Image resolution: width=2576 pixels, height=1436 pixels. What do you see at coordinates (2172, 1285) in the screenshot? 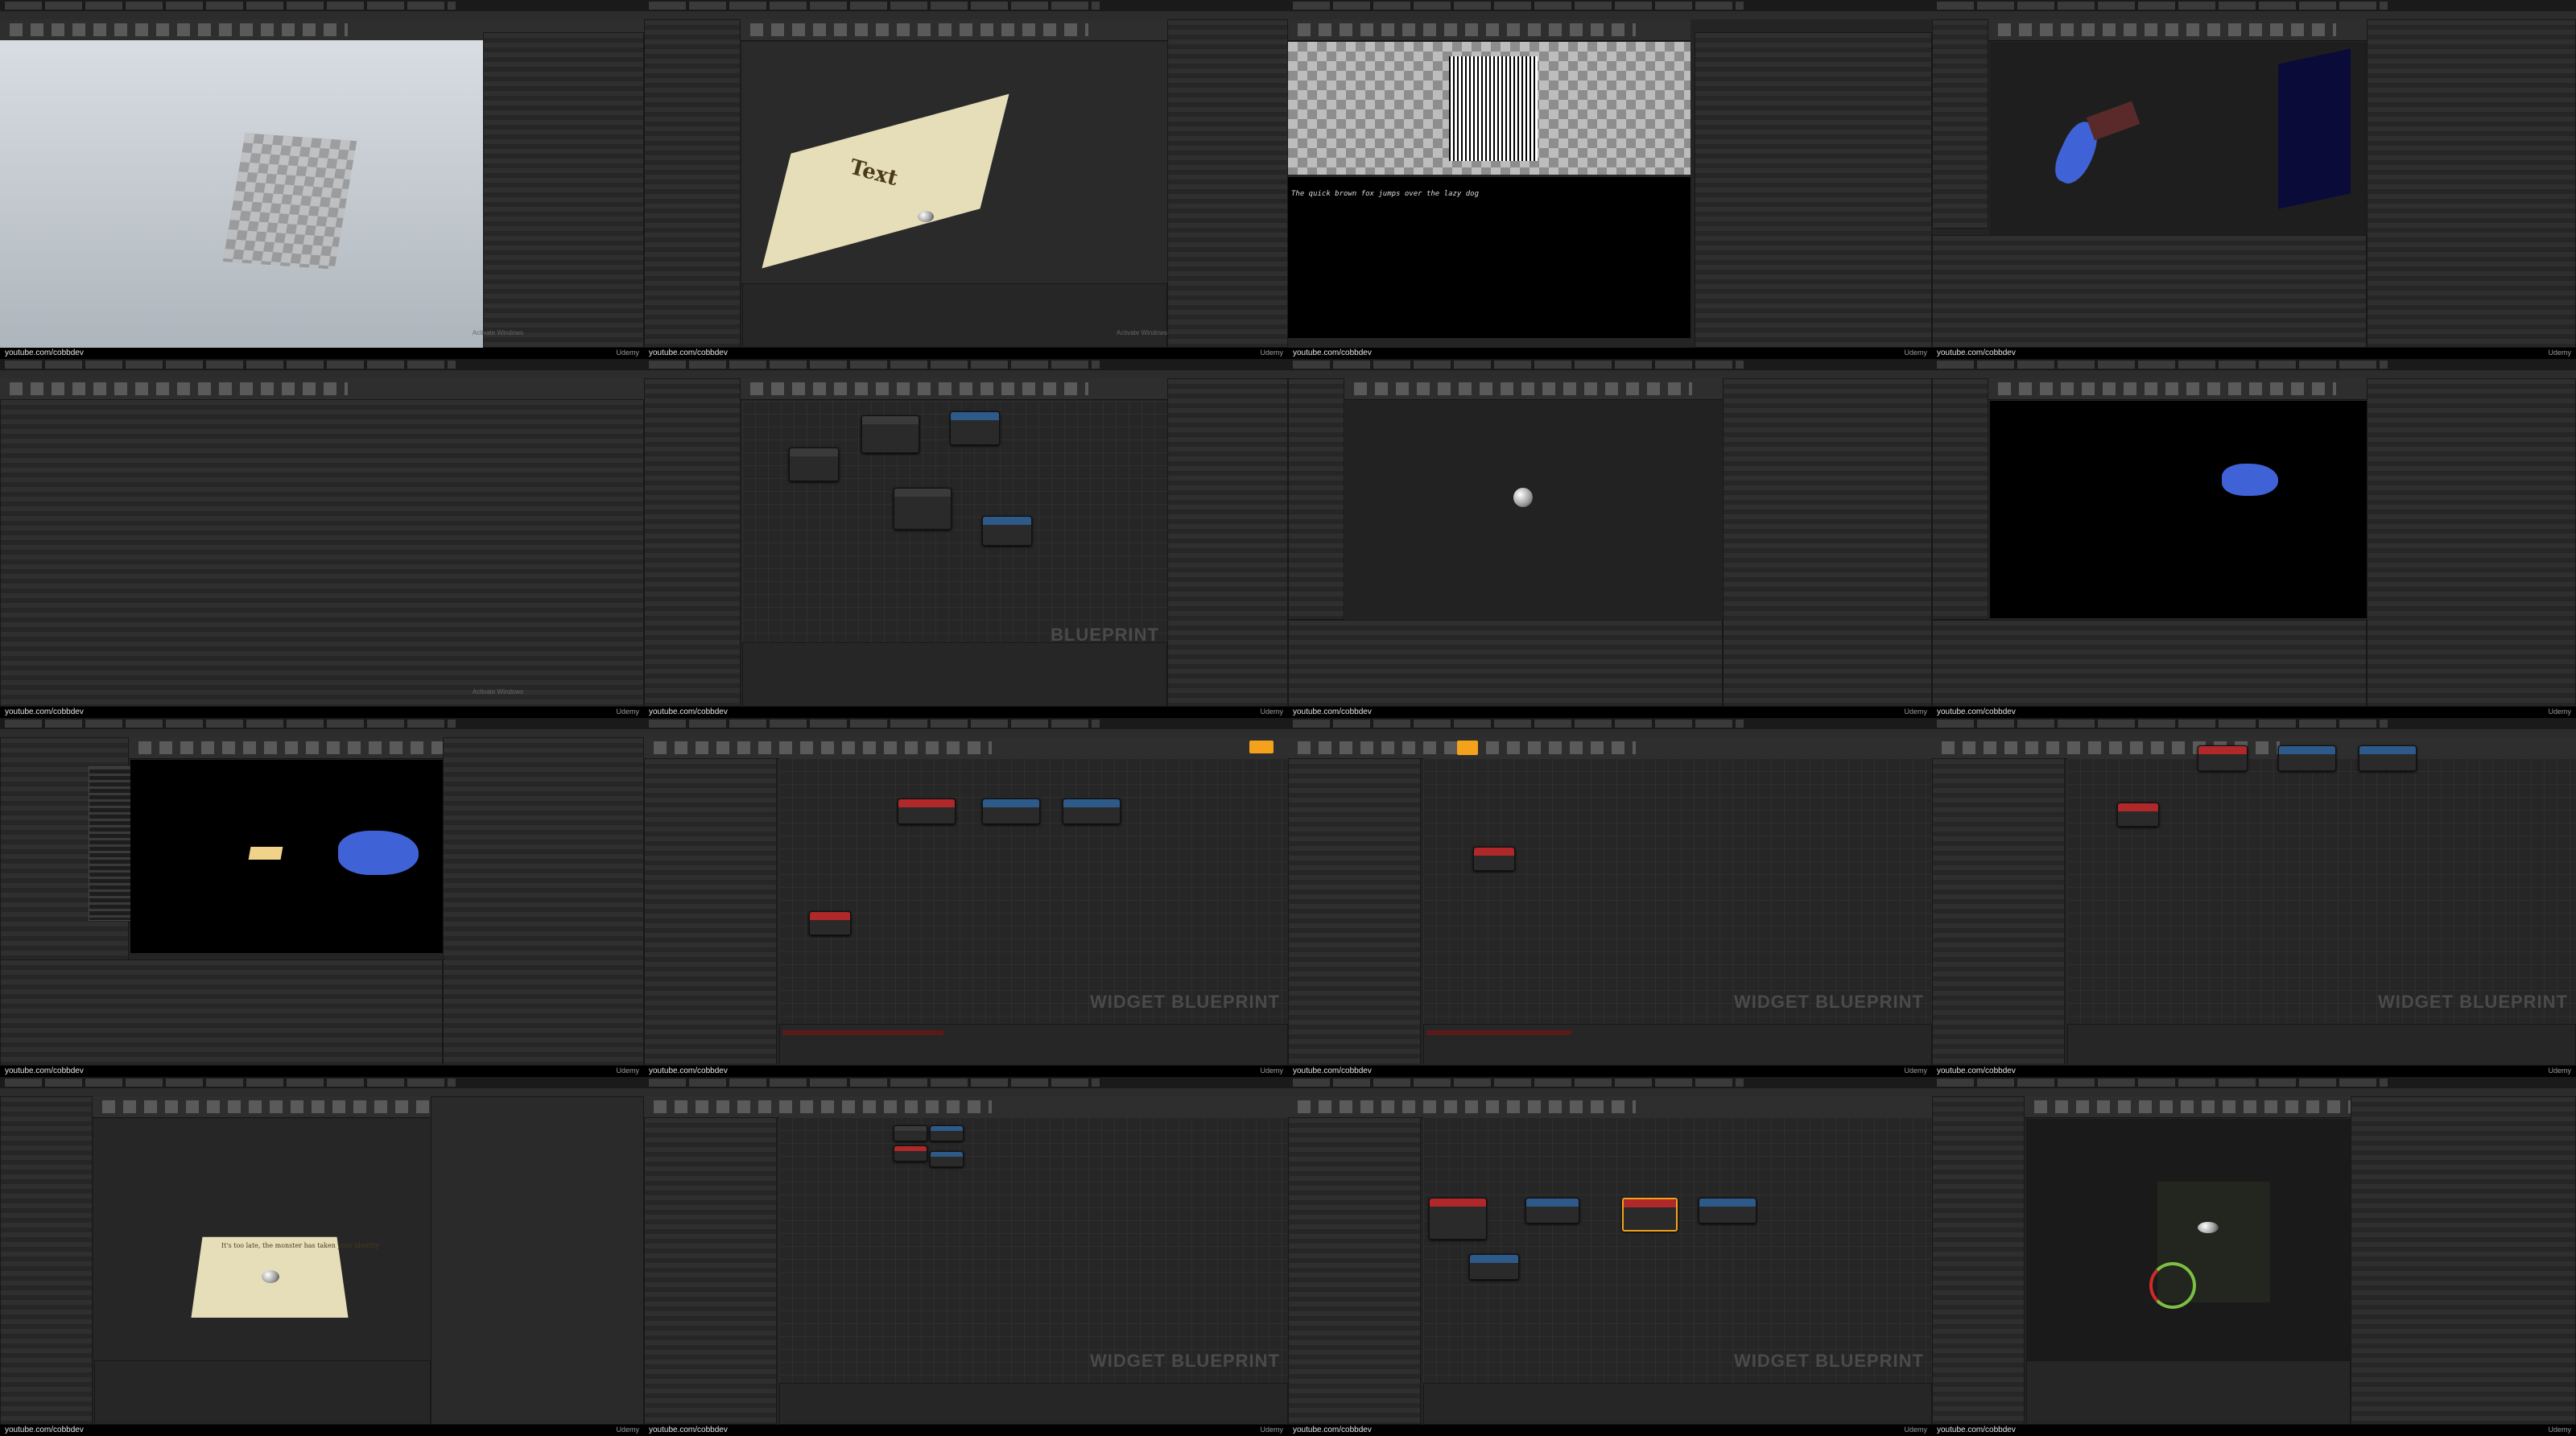
I see `rotation-gizmo` at bounding box center [2172, 1285].